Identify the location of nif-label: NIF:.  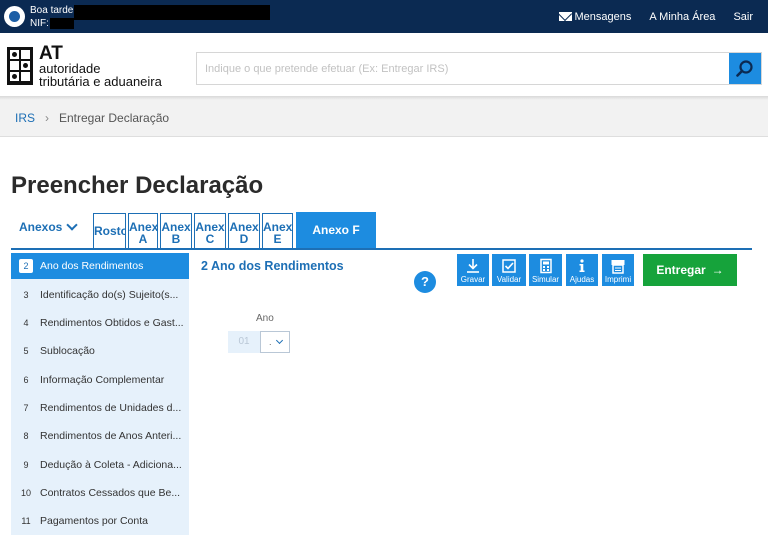
(39, 23).